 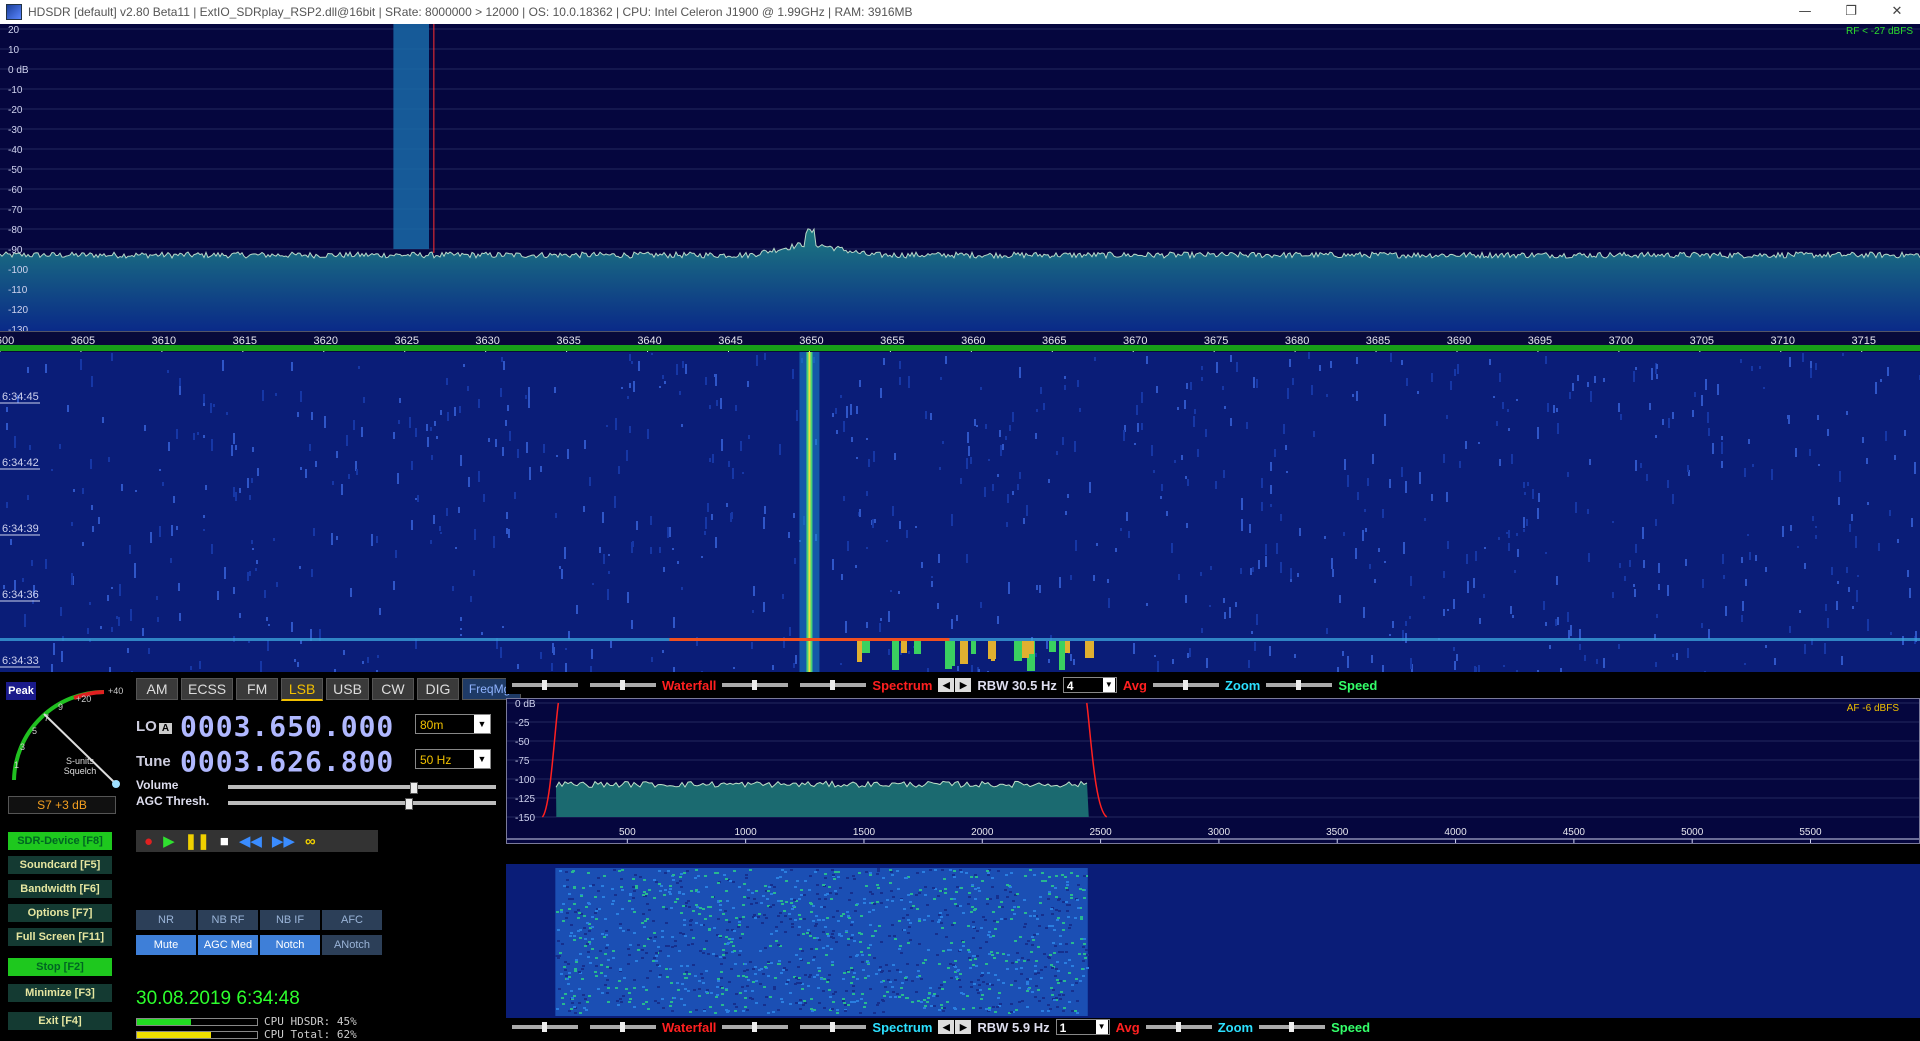 I want to click on rf-time-label: 6:34:45, so click(x=20, y=397).